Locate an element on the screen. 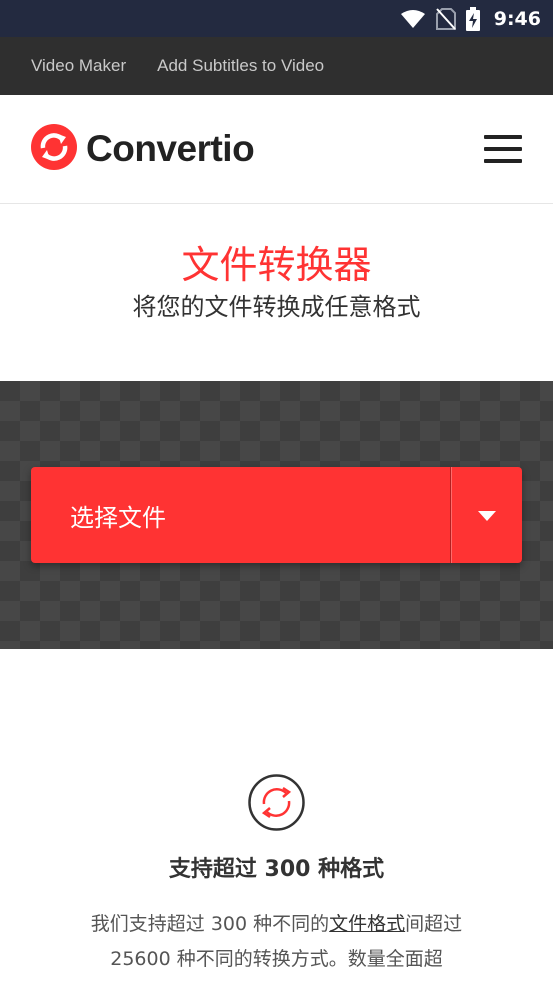  convertio-logo: Convertio is located at coordinates (143, 149).